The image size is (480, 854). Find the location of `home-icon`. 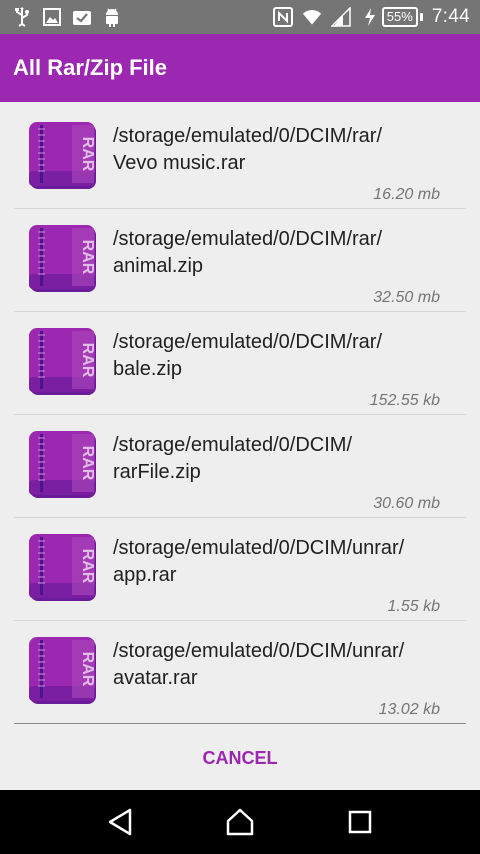

home-icon is located at coordinates (240, 822).